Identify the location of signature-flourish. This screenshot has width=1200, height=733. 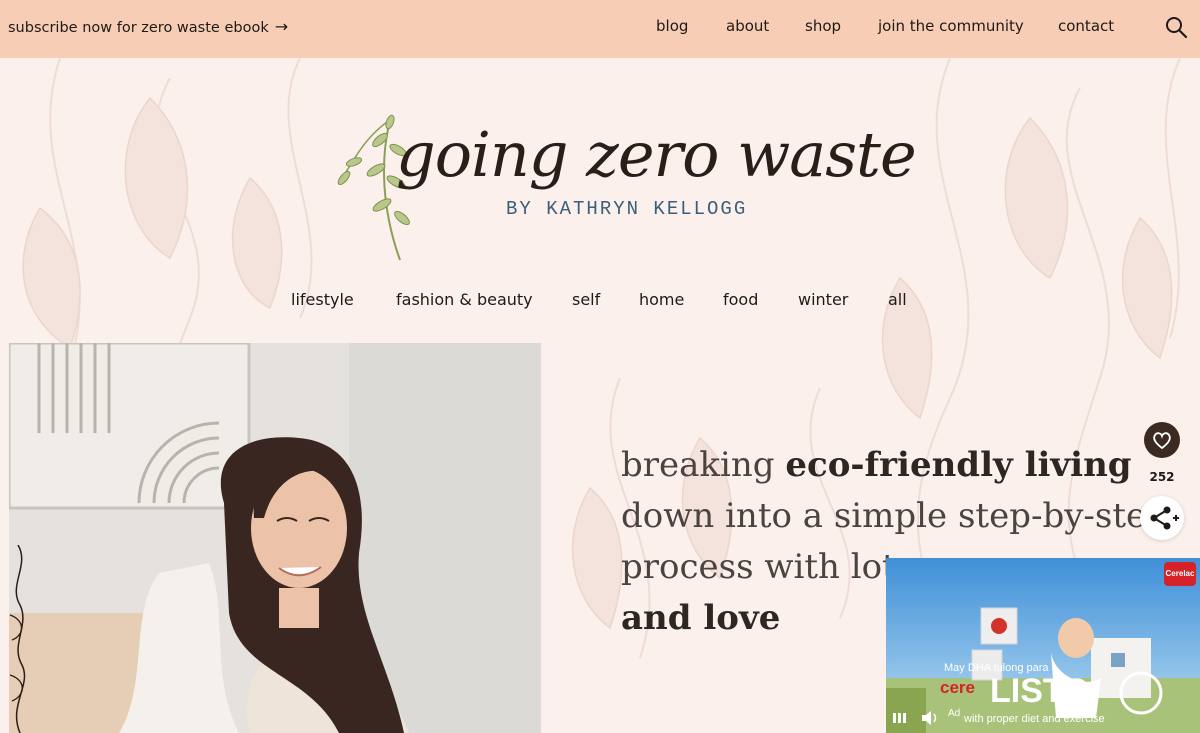
(17, 639).